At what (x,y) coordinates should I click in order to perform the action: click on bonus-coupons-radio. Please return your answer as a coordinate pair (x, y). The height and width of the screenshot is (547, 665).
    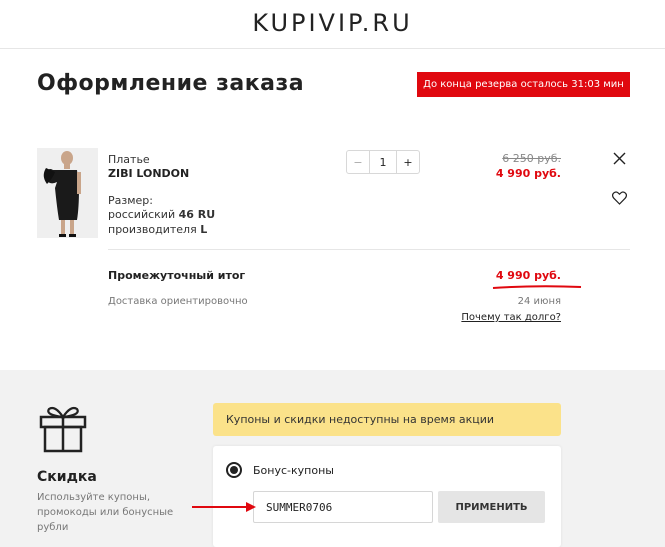
    Looking at the image, I should click on (234, 470).